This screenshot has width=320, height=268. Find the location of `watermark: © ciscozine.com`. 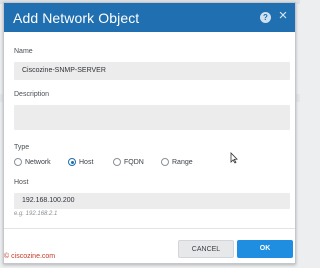

watermark: © ciscozine.com is located at coordinates (29, 256).